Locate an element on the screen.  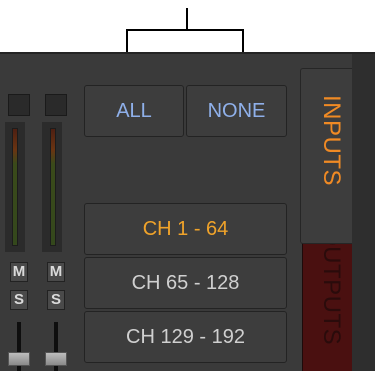
tab-rail is located at coordinates (363, 212).